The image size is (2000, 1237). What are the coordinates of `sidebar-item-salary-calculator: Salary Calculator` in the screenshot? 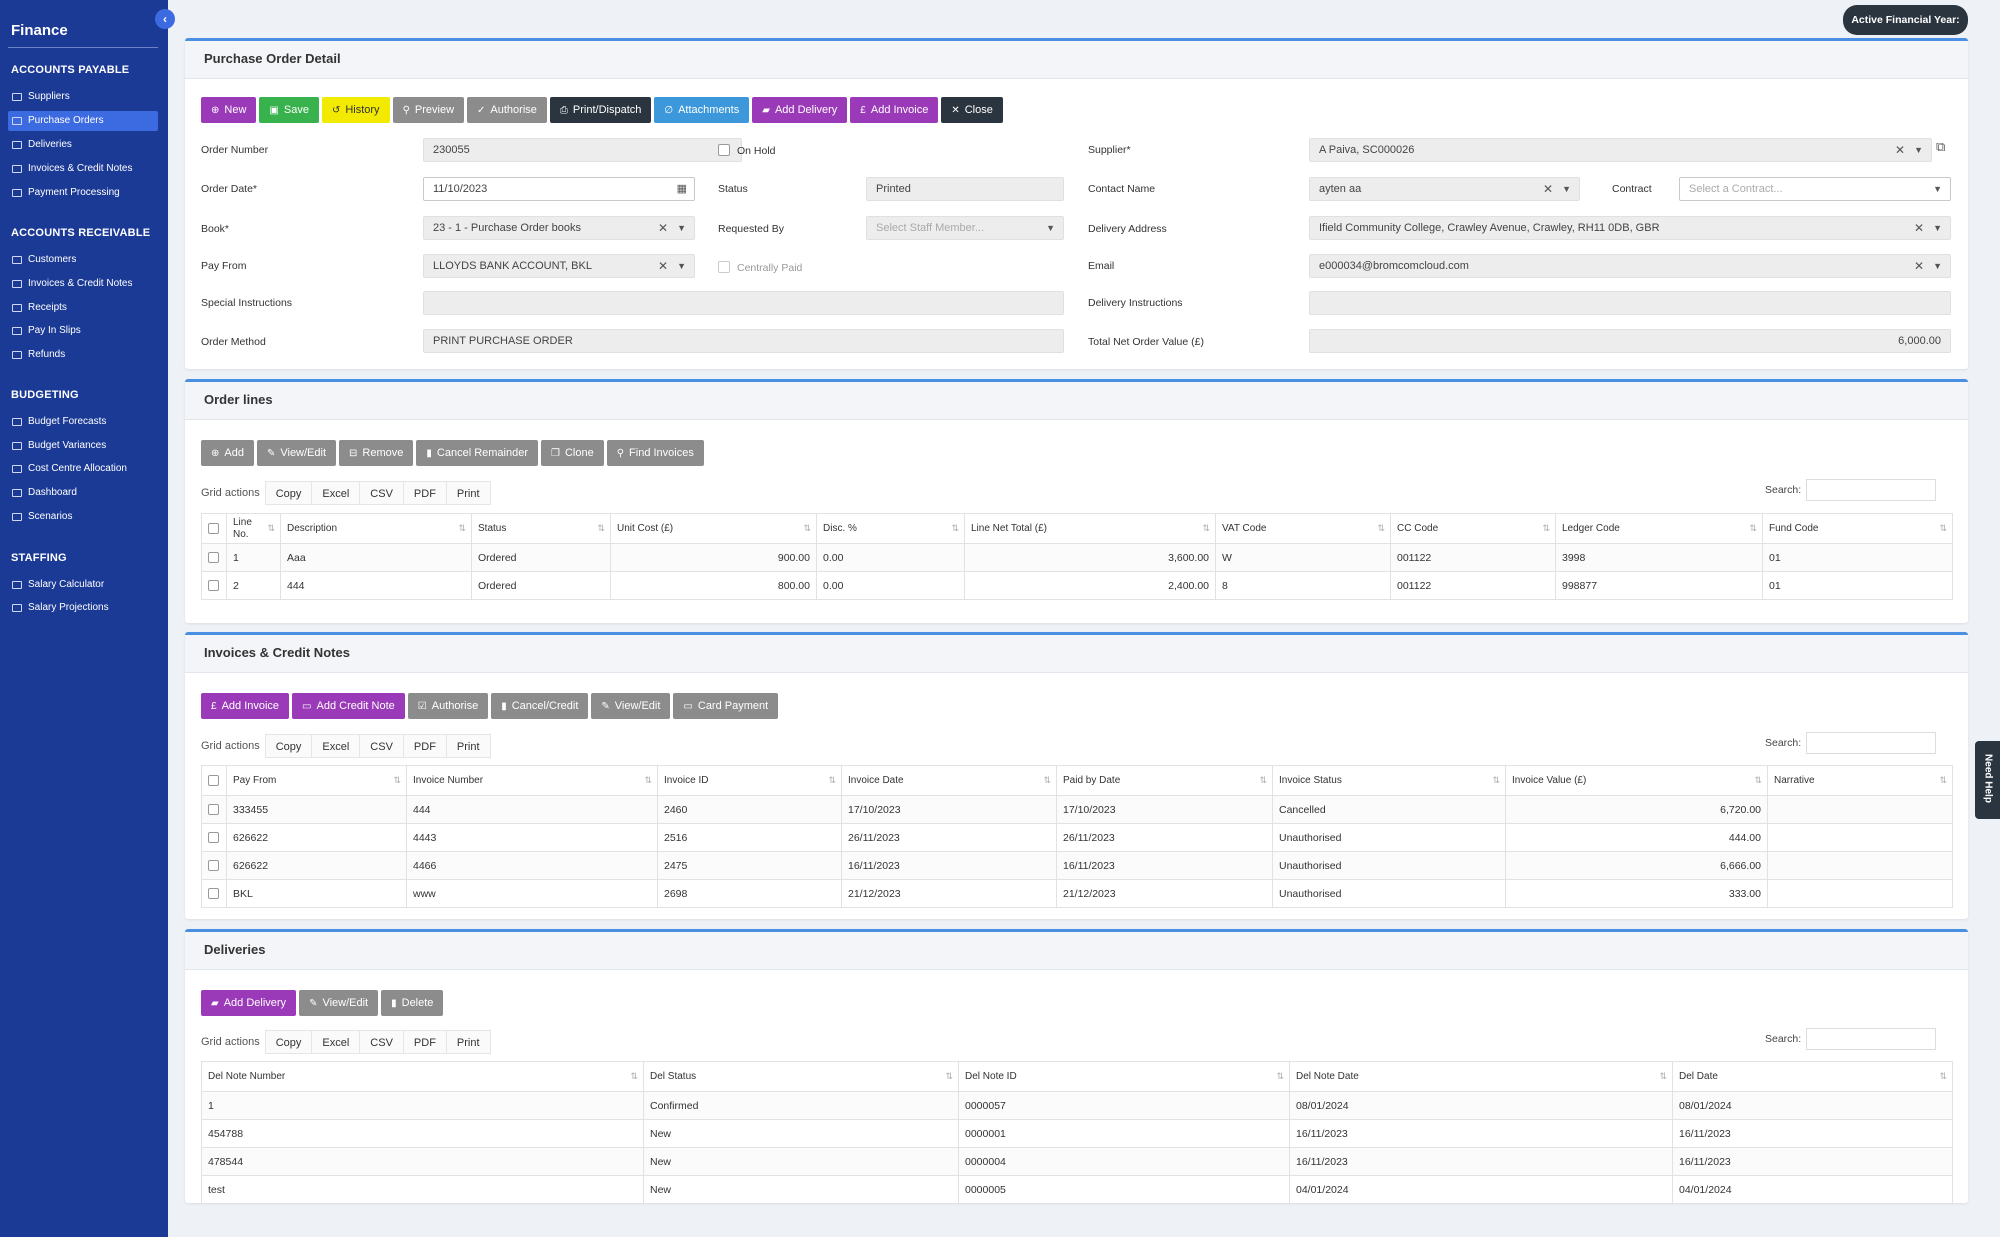 It's located at (83, 585).